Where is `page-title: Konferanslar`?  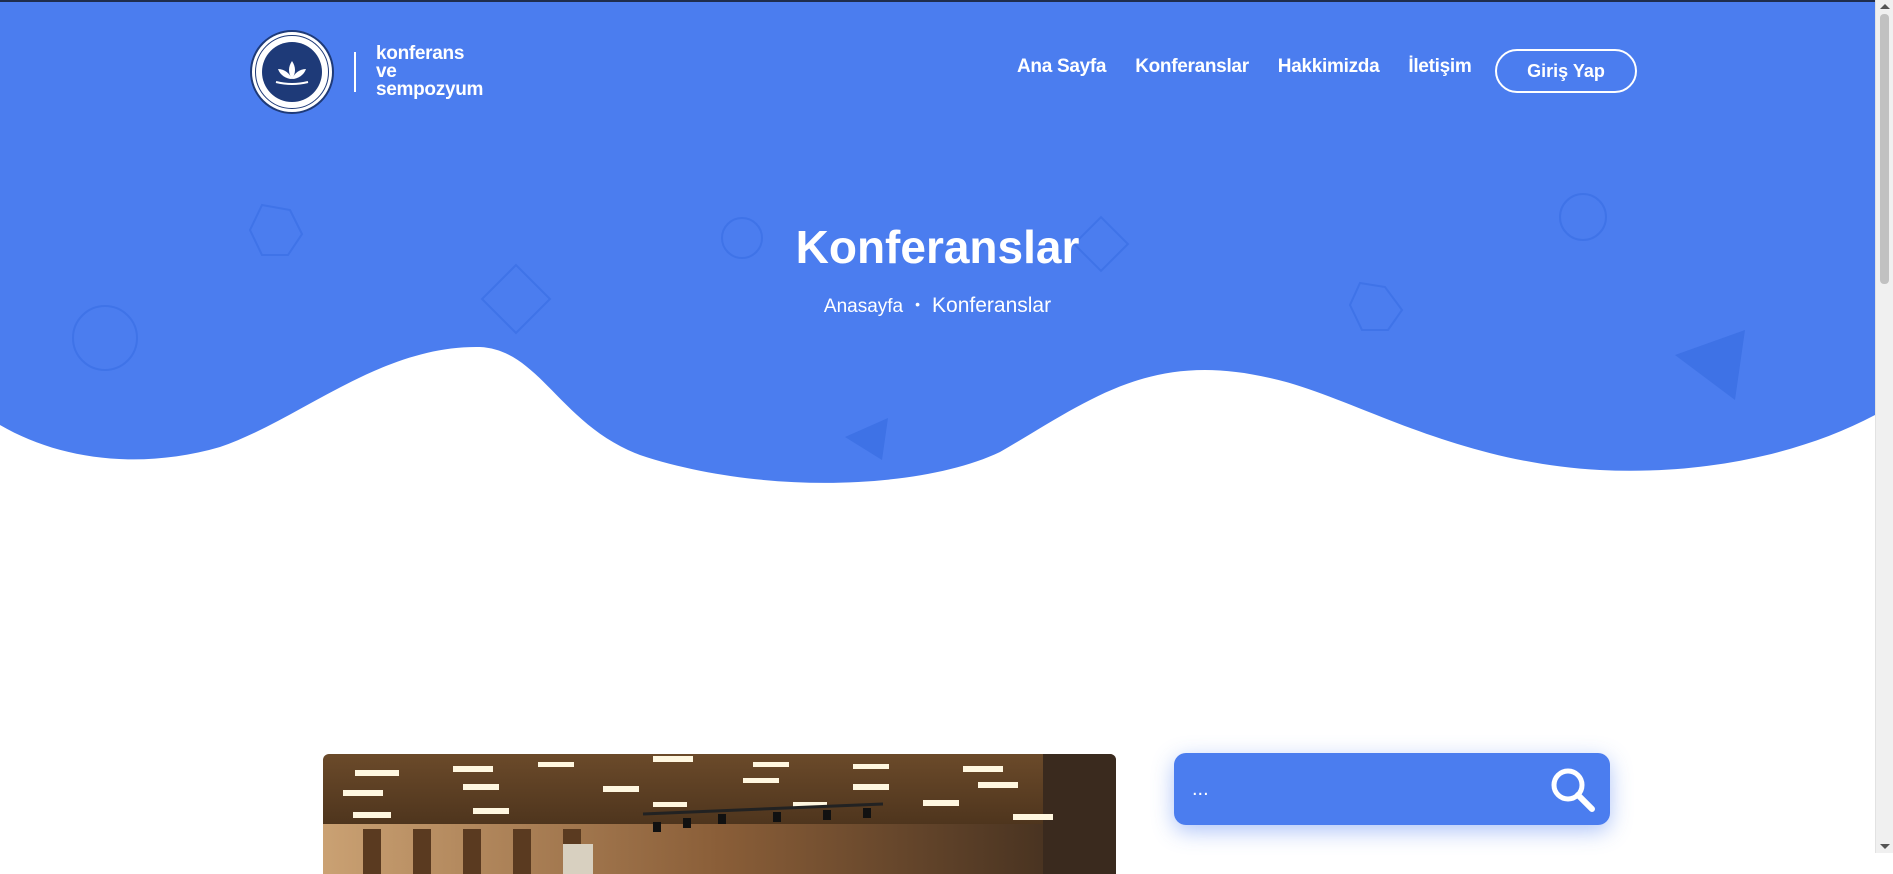 page-title: Konferanslar is located at coordinates (937, 247).